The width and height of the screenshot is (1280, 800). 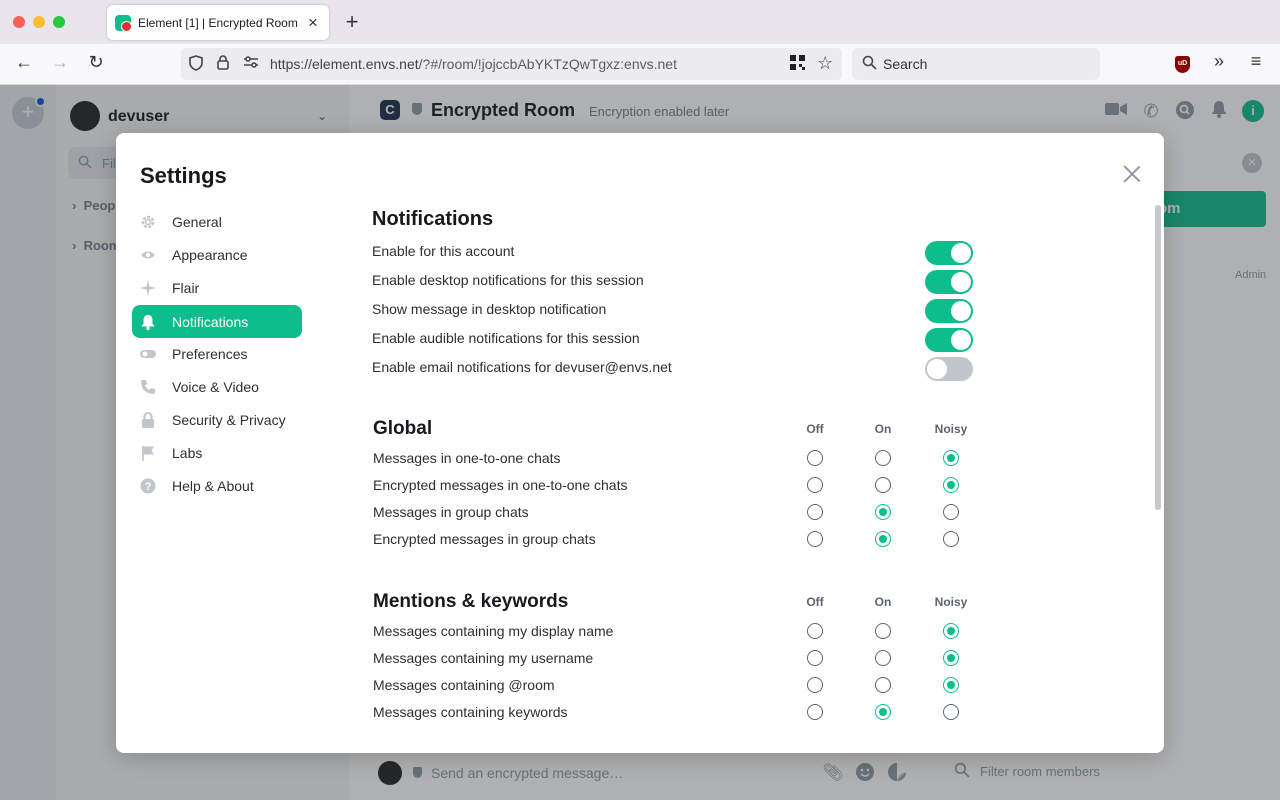 What do you see at coordinates (949, 369) in the screenshot?
I see `email-notifications-toggle` at bounding box center [949, 369].